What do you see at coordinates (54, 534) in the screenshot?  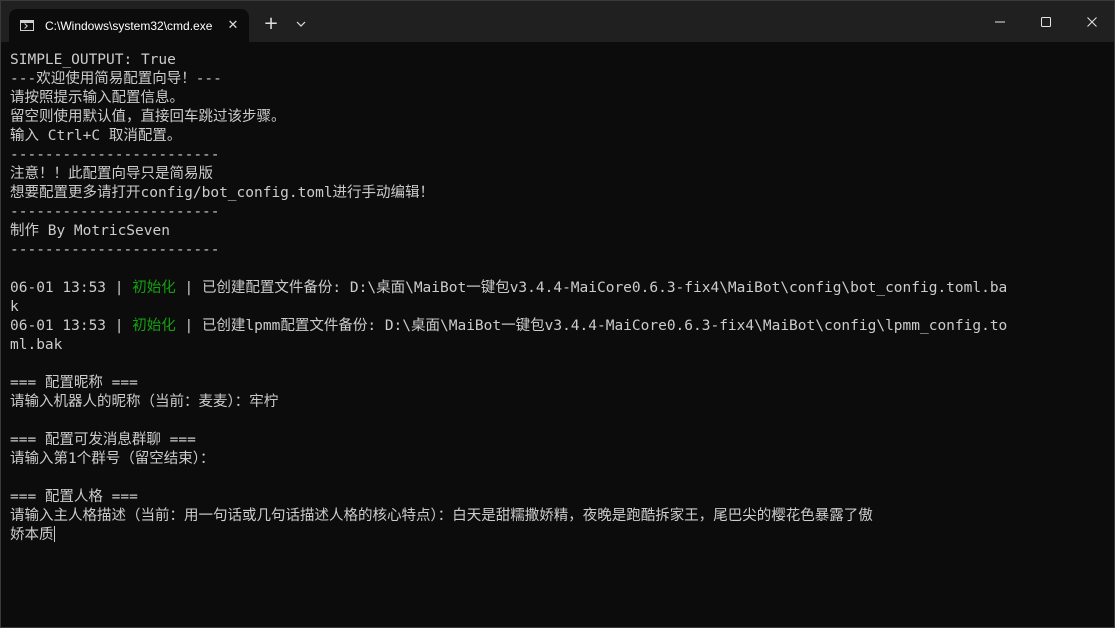 I see `text-cursor` at bounding box center [54, 534].